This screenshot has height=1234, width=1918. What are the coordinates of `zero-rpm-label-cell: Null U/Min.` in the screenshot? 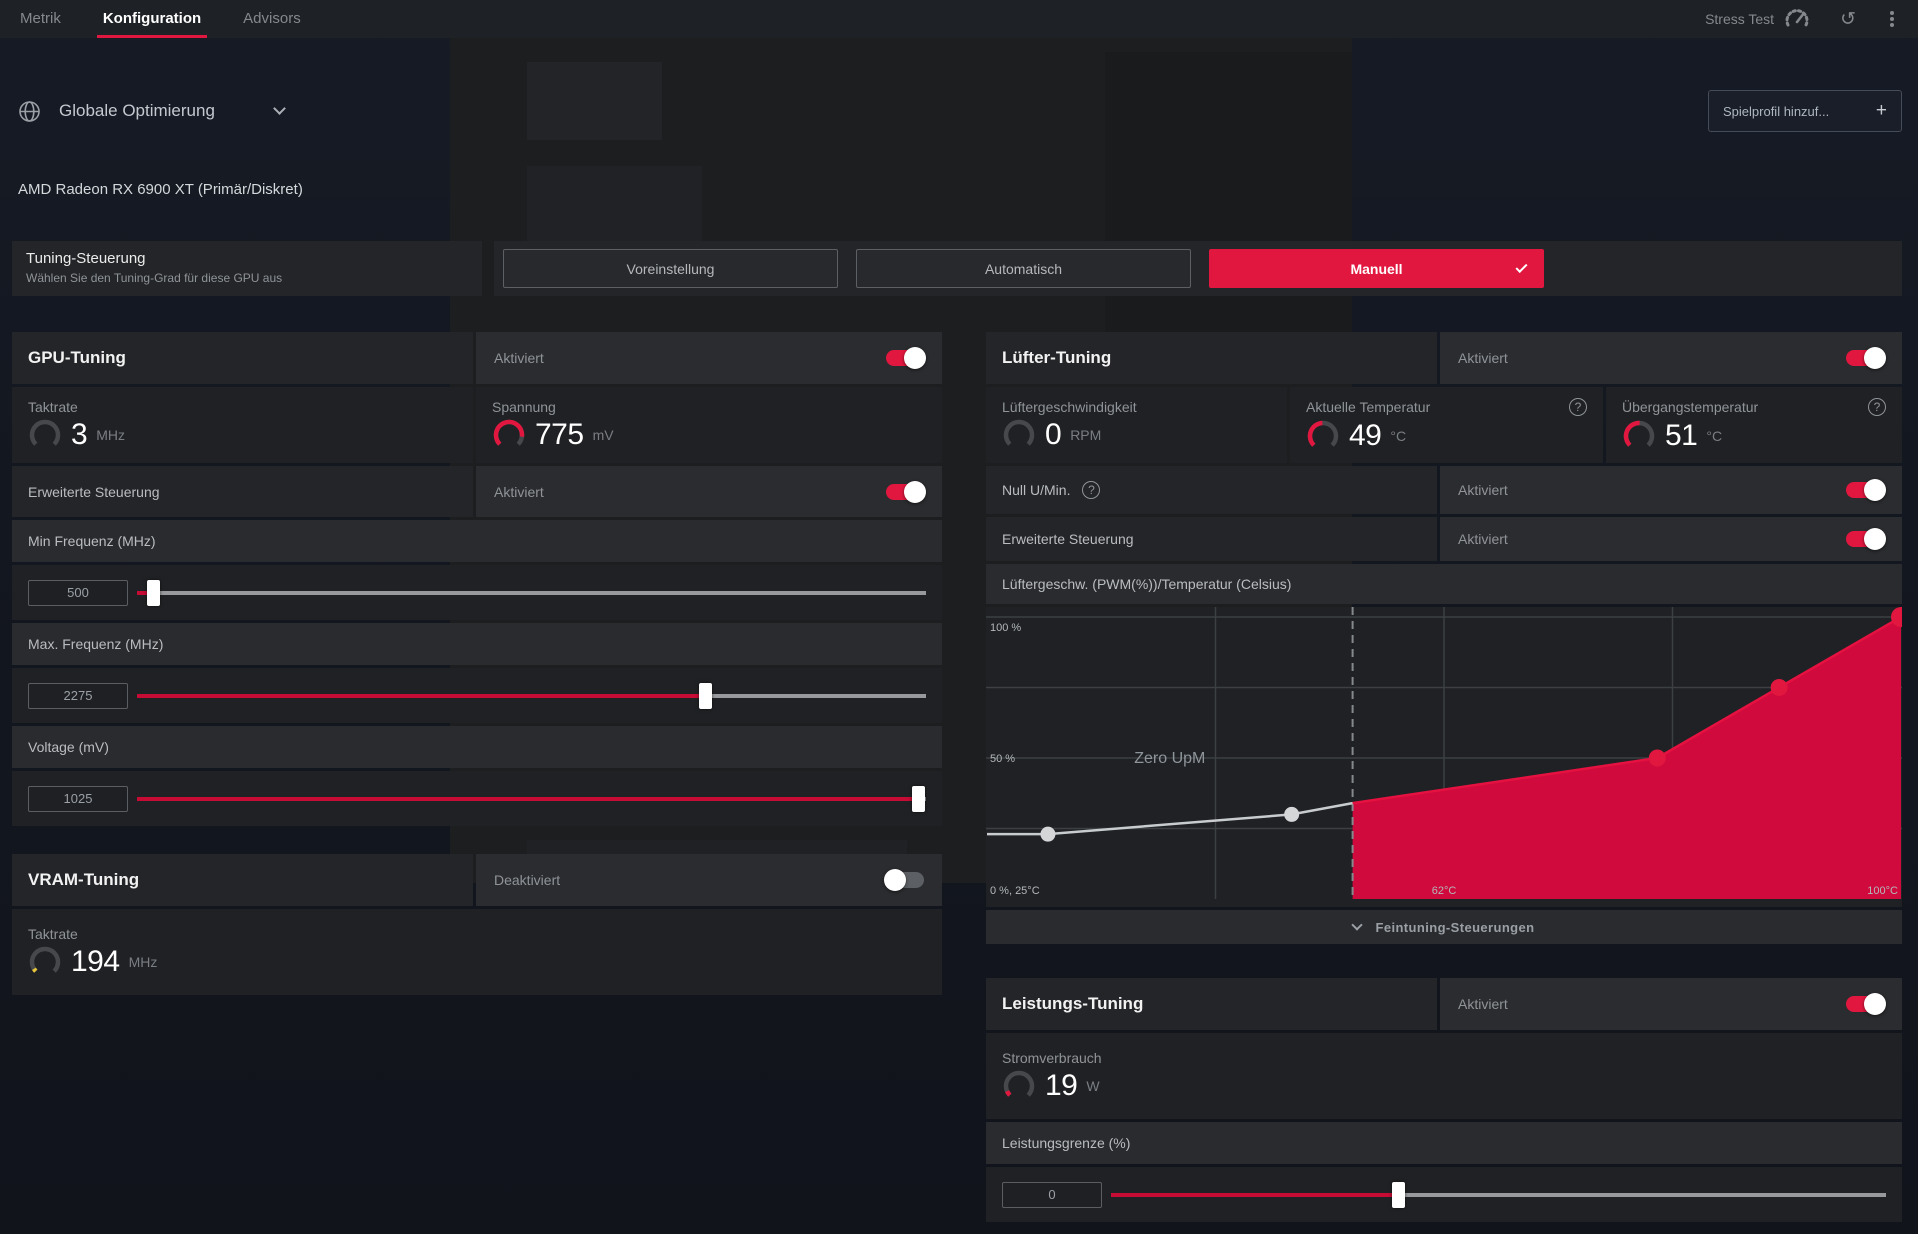 It's located at (1211, 490).